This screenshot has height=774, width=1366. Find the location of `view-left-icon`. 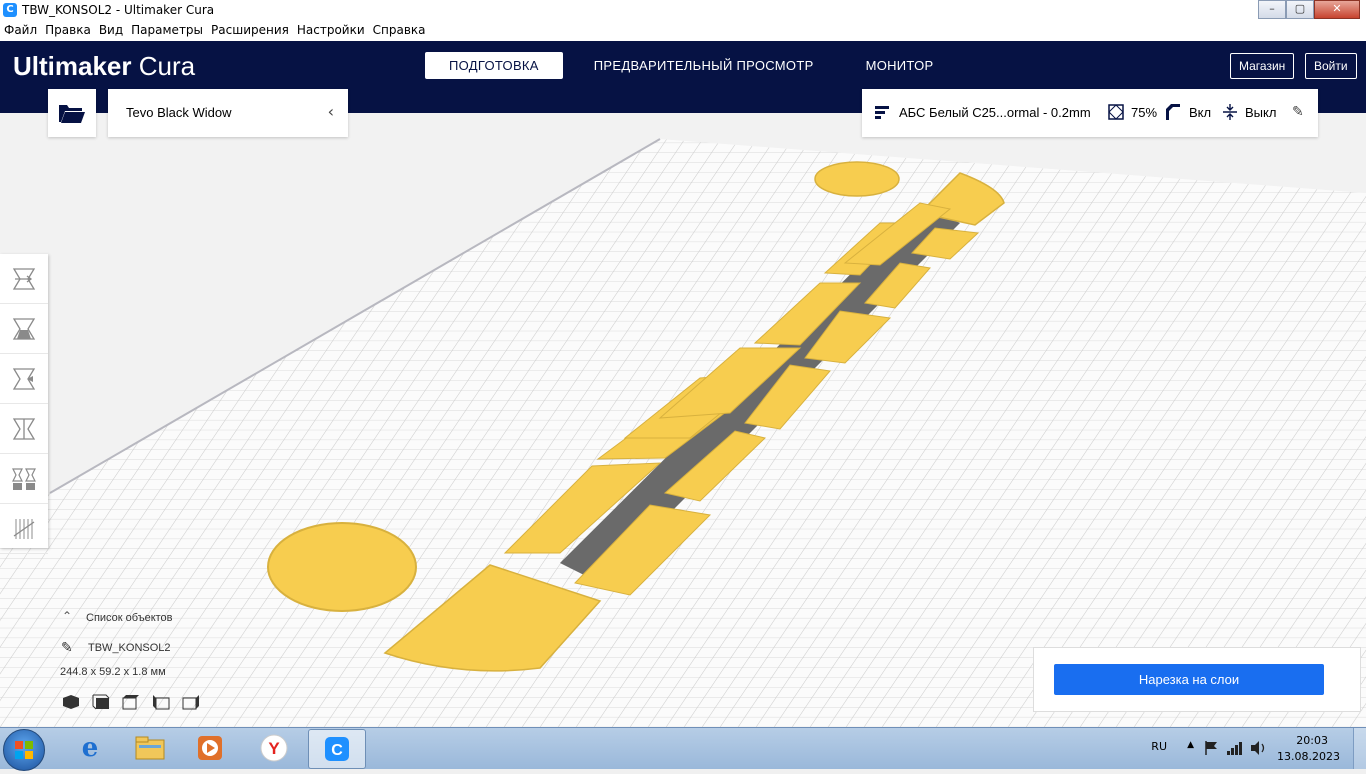

view-left-icon is located at coordinates (161, 702).